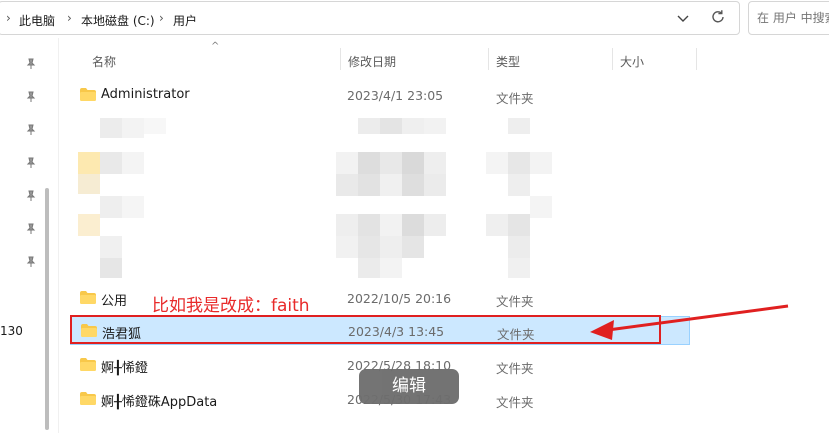 This screenshot has width=829, height=433. I want to click on column-size: 大小, so click(632, 61).